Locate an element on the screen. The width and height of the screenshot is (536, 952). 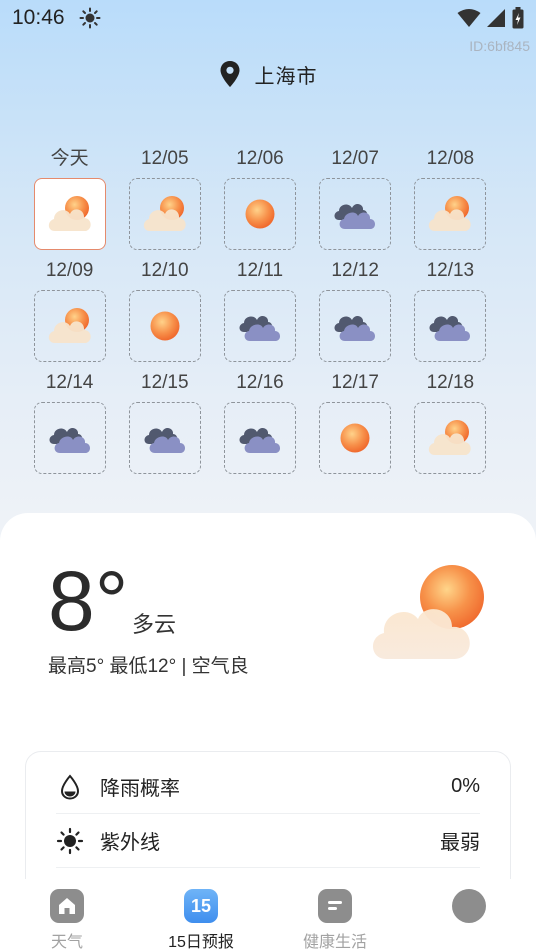
location-header: 上海市 is located at coordinates (268, 74).